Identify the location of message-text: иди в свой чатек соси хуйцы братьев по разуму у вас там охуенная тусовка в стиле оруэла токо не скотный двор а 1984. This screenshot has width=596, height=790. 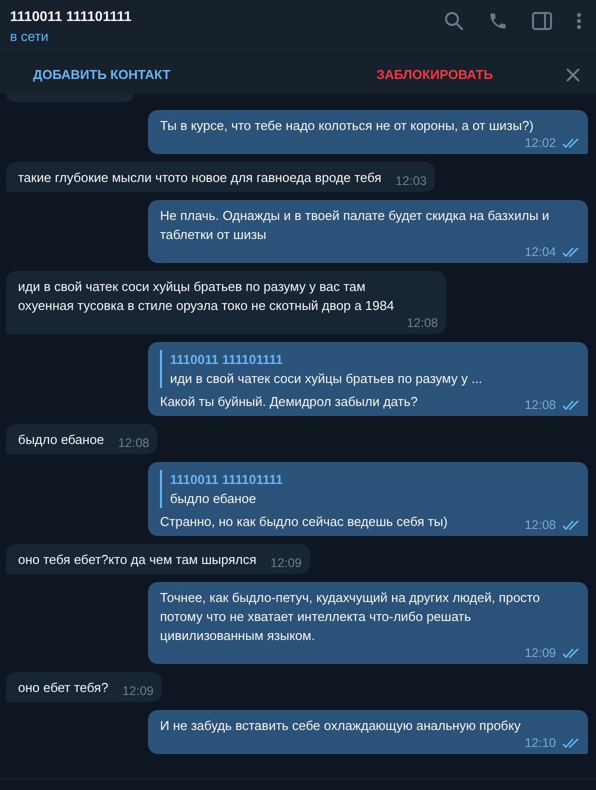
(206, 296).